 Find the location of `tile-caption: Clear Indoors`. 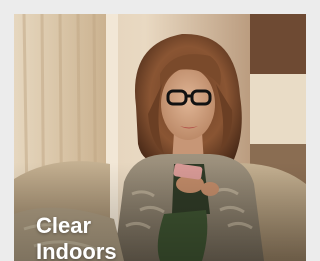

tile-caption: Clear Indoors is located at coordinates (76, 237).